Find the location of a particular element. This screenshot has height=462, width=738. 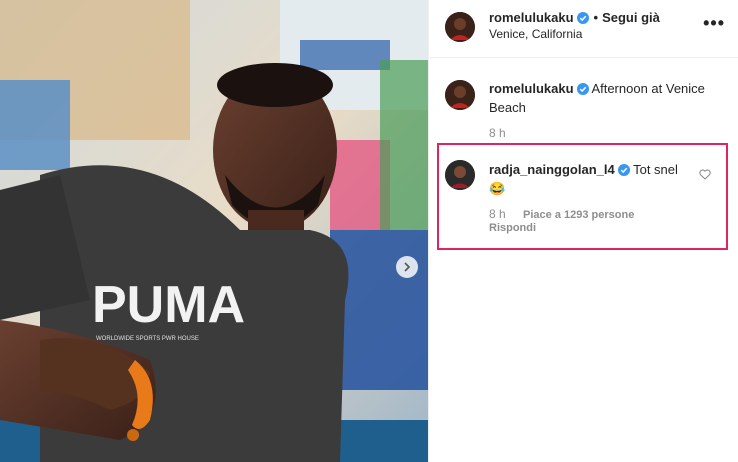

caption-timestamp: 8 h is located at coordinates (497, 133).